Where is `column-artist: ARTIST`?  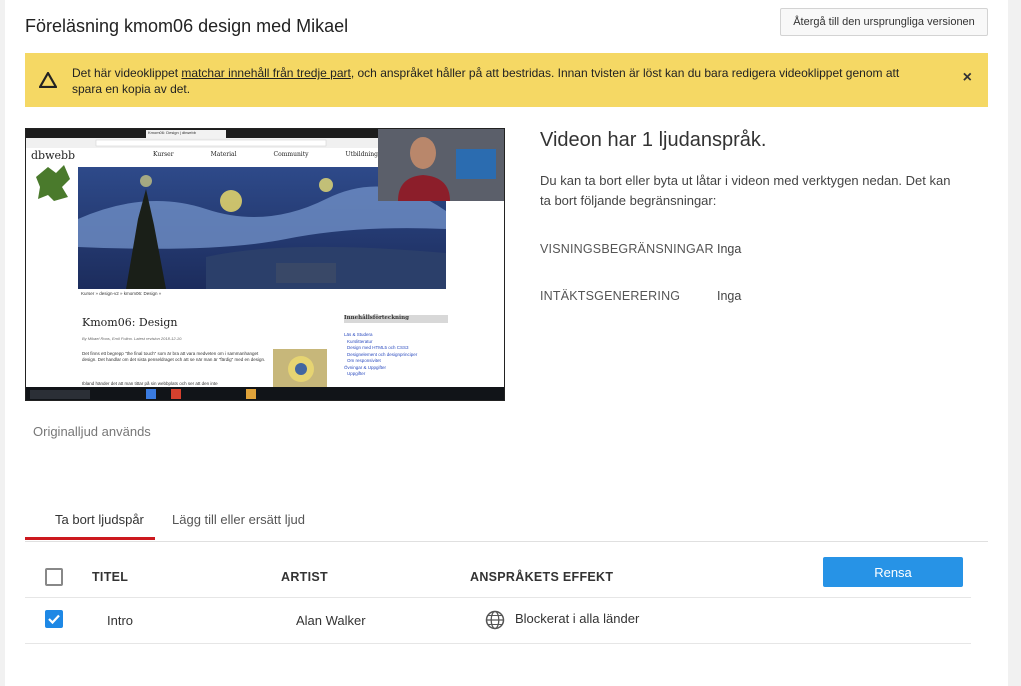
column-artist: ARTIST is located at coordinates (304, 577).